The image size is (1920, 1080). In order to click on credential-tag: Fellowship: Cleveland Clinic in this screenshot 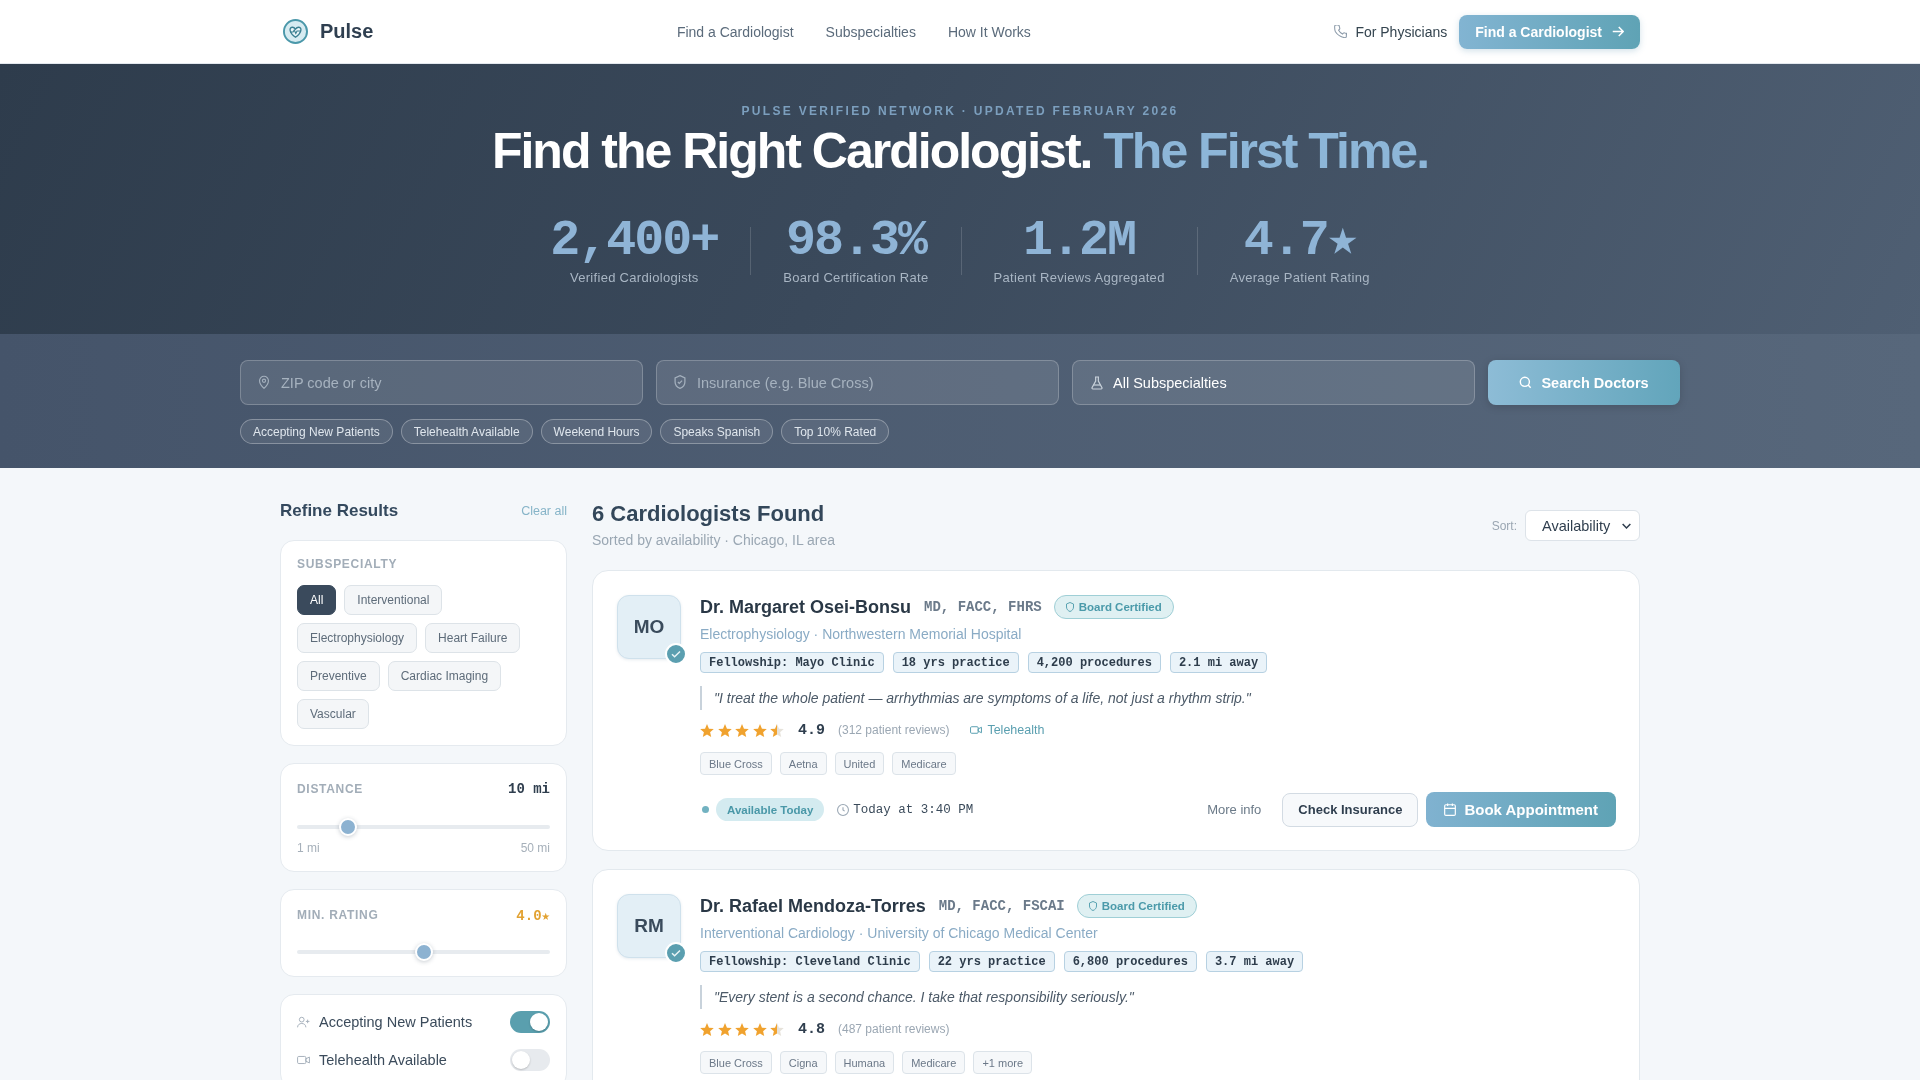, I will do `click(810, 961)`.